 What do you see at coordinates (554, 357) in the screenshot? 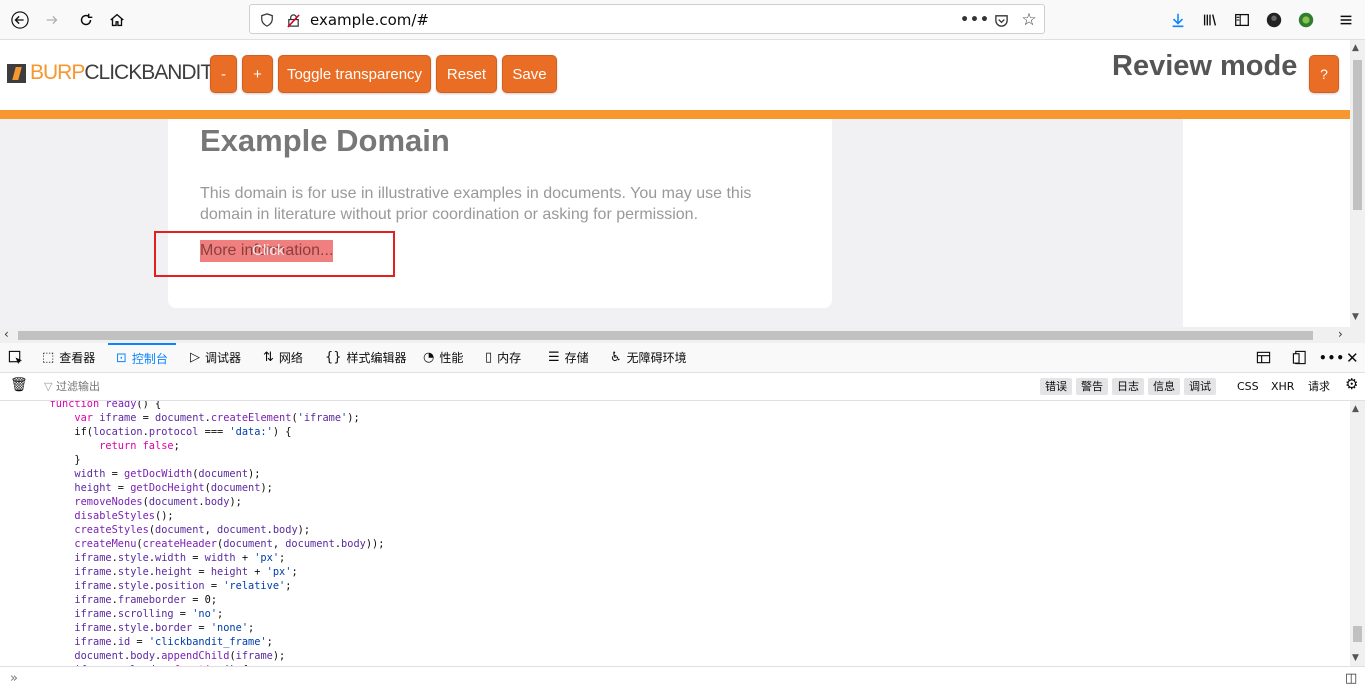
I see `storage-icon: ☰` at bounding box center [554, 357].